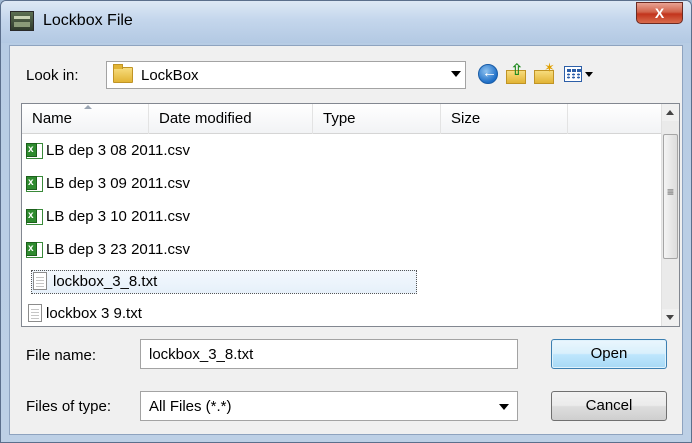 The width and height of the screenshot is (692, 443). Describe the element at coordinates (549, 67) in the screenshot. I see `sparkle-icon: ✶` at that location.